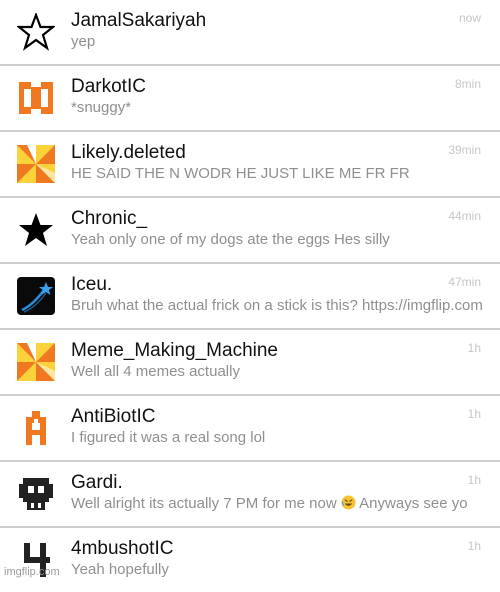  I want to click on timestamp: now, so click(469, 18).